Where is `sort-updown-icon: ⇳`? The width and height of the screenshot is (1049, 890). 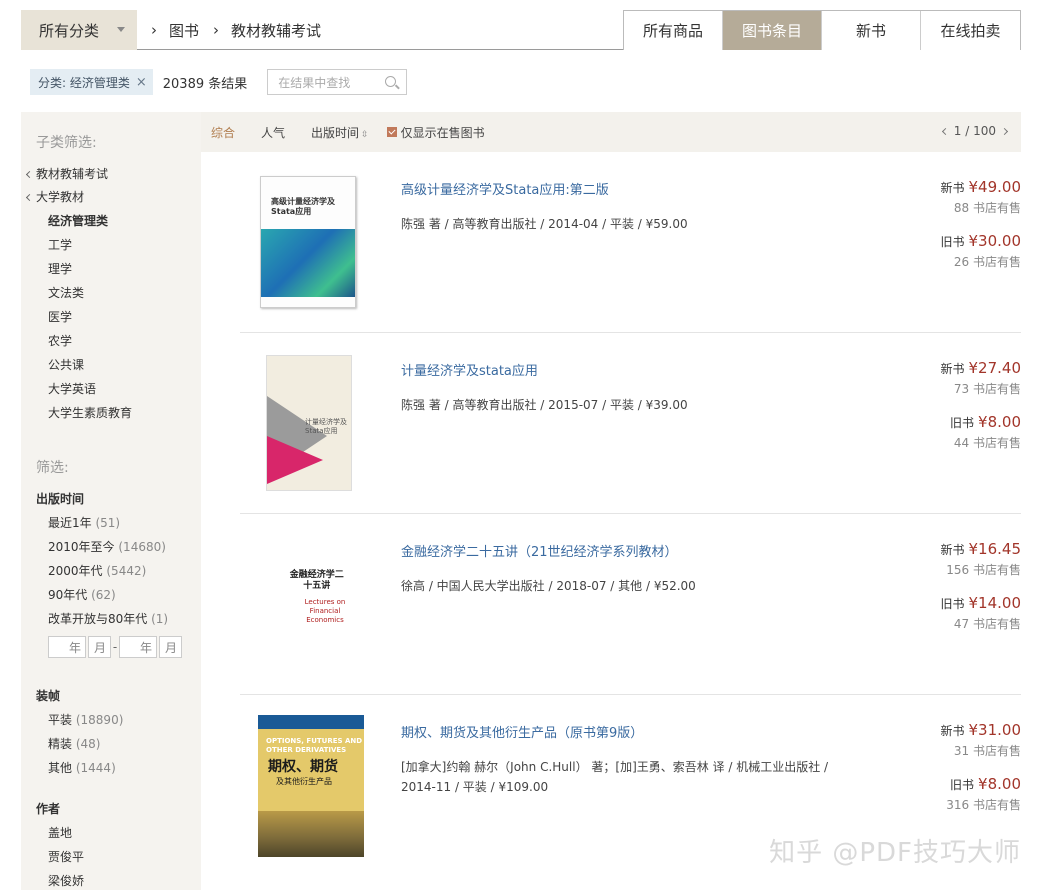
sort-updown-icon: ⇳ is located at coordinates (365, 134).